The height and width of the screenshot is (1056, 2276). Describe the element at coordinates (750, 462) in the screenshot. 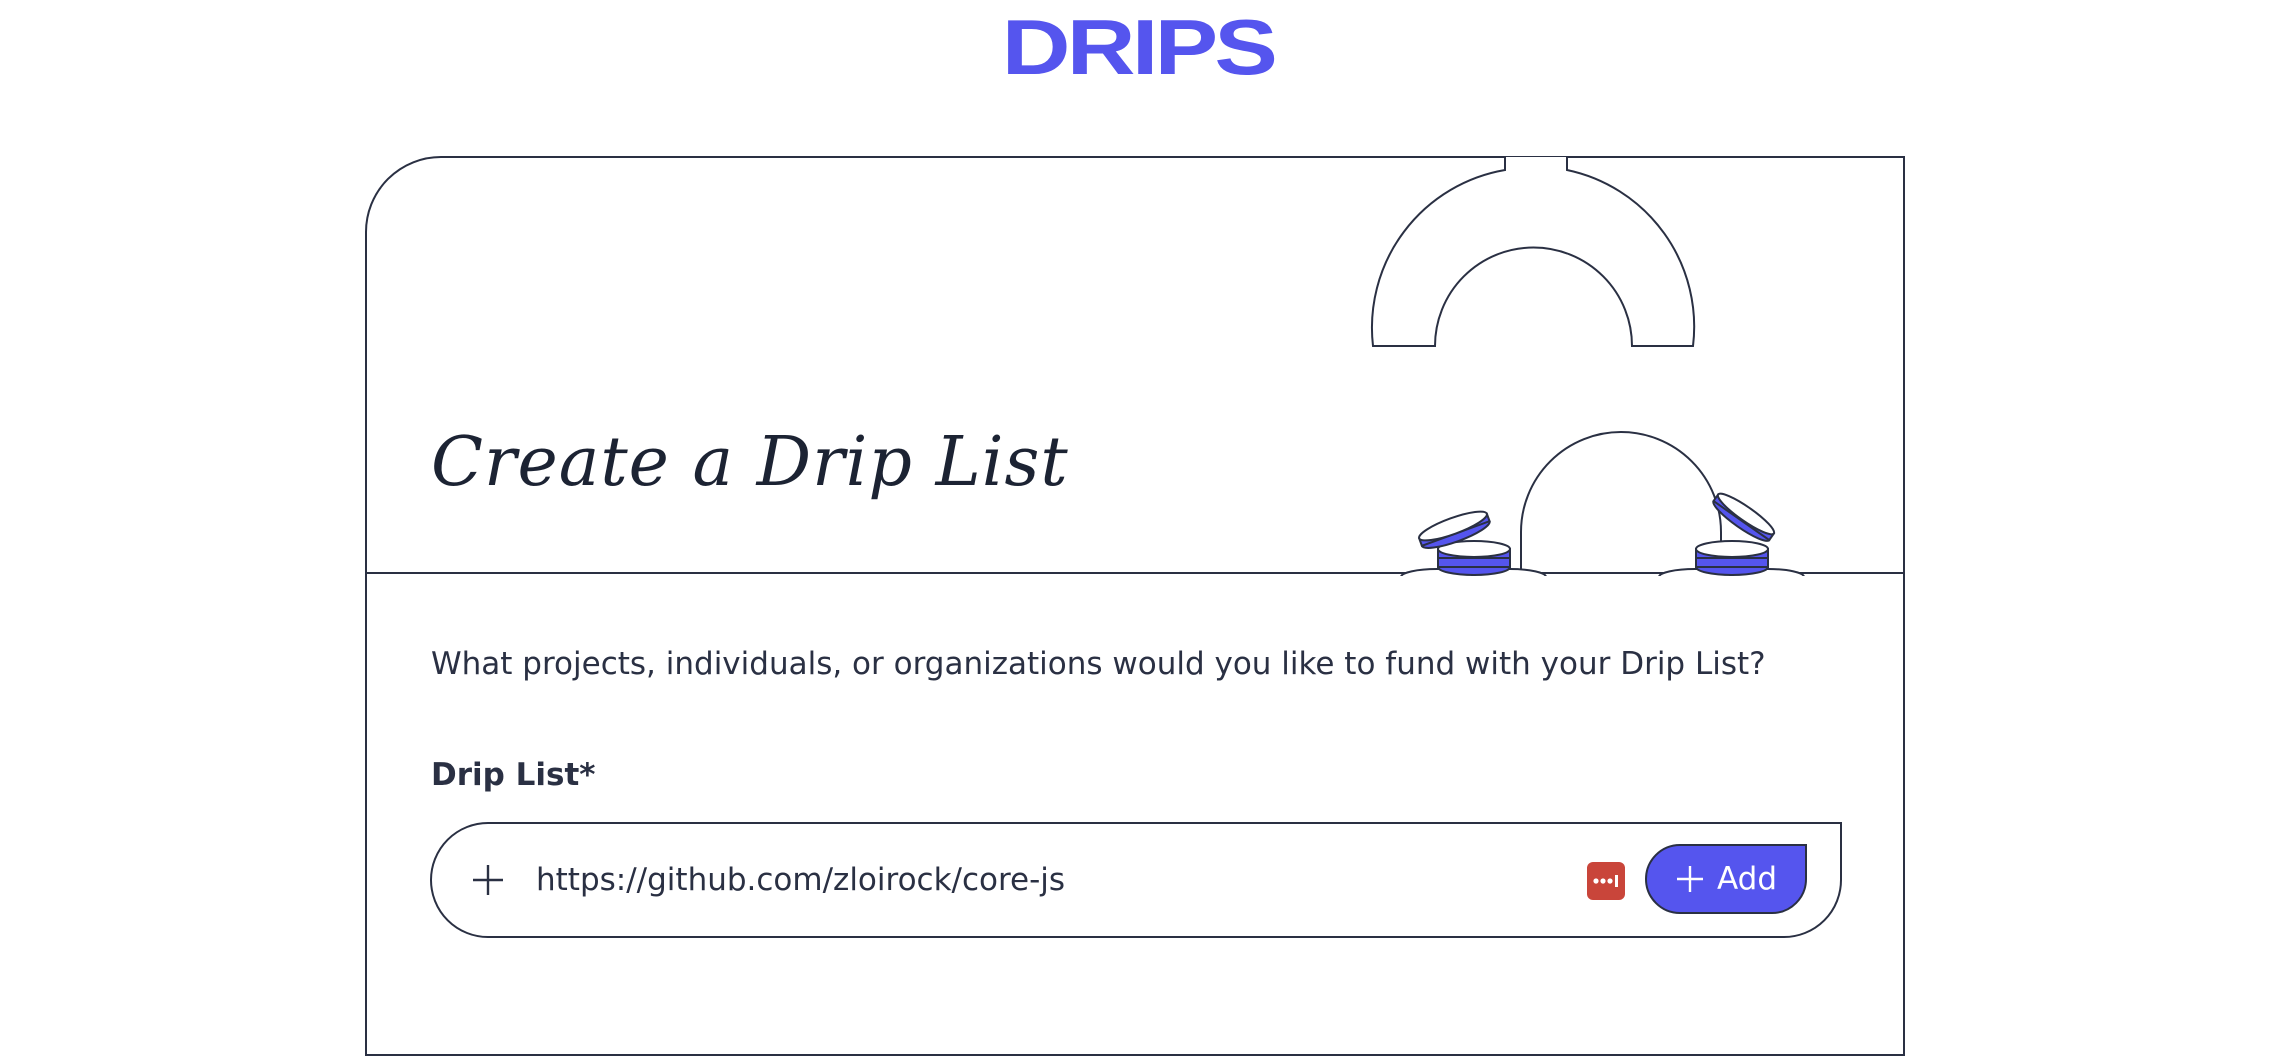

I see `page-title: Create a Drip List` at that location.